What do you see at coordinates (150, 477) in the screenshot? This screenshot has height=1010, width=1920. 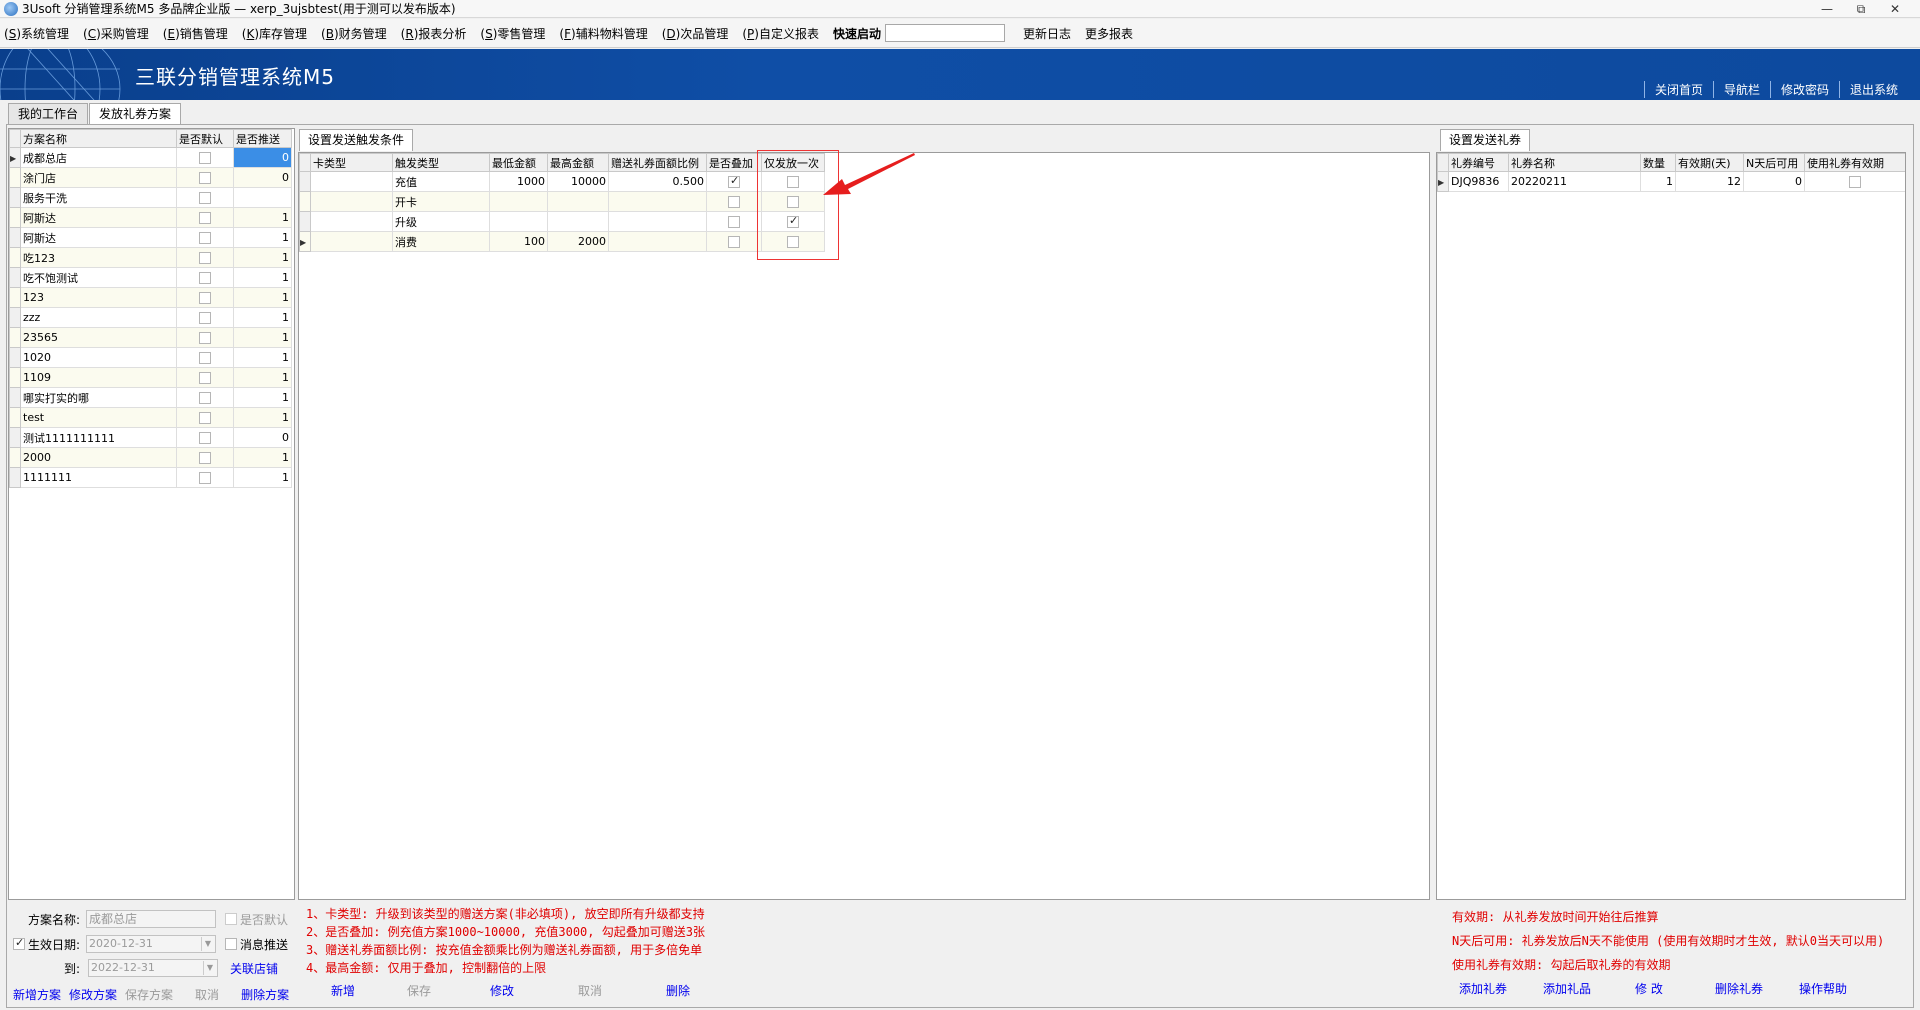 I see `scheme-row: 1111111 1` at bounding box center [150, 477].